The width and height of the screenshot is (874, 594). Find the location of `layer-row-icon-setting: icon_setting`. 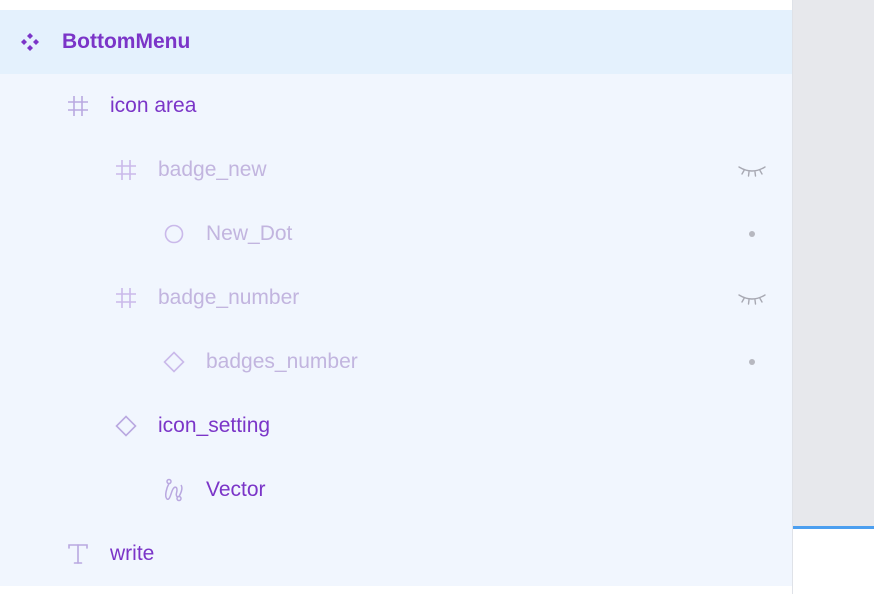

layer-row-icon-setting: icon_setting is located at coordinates (396, 426).